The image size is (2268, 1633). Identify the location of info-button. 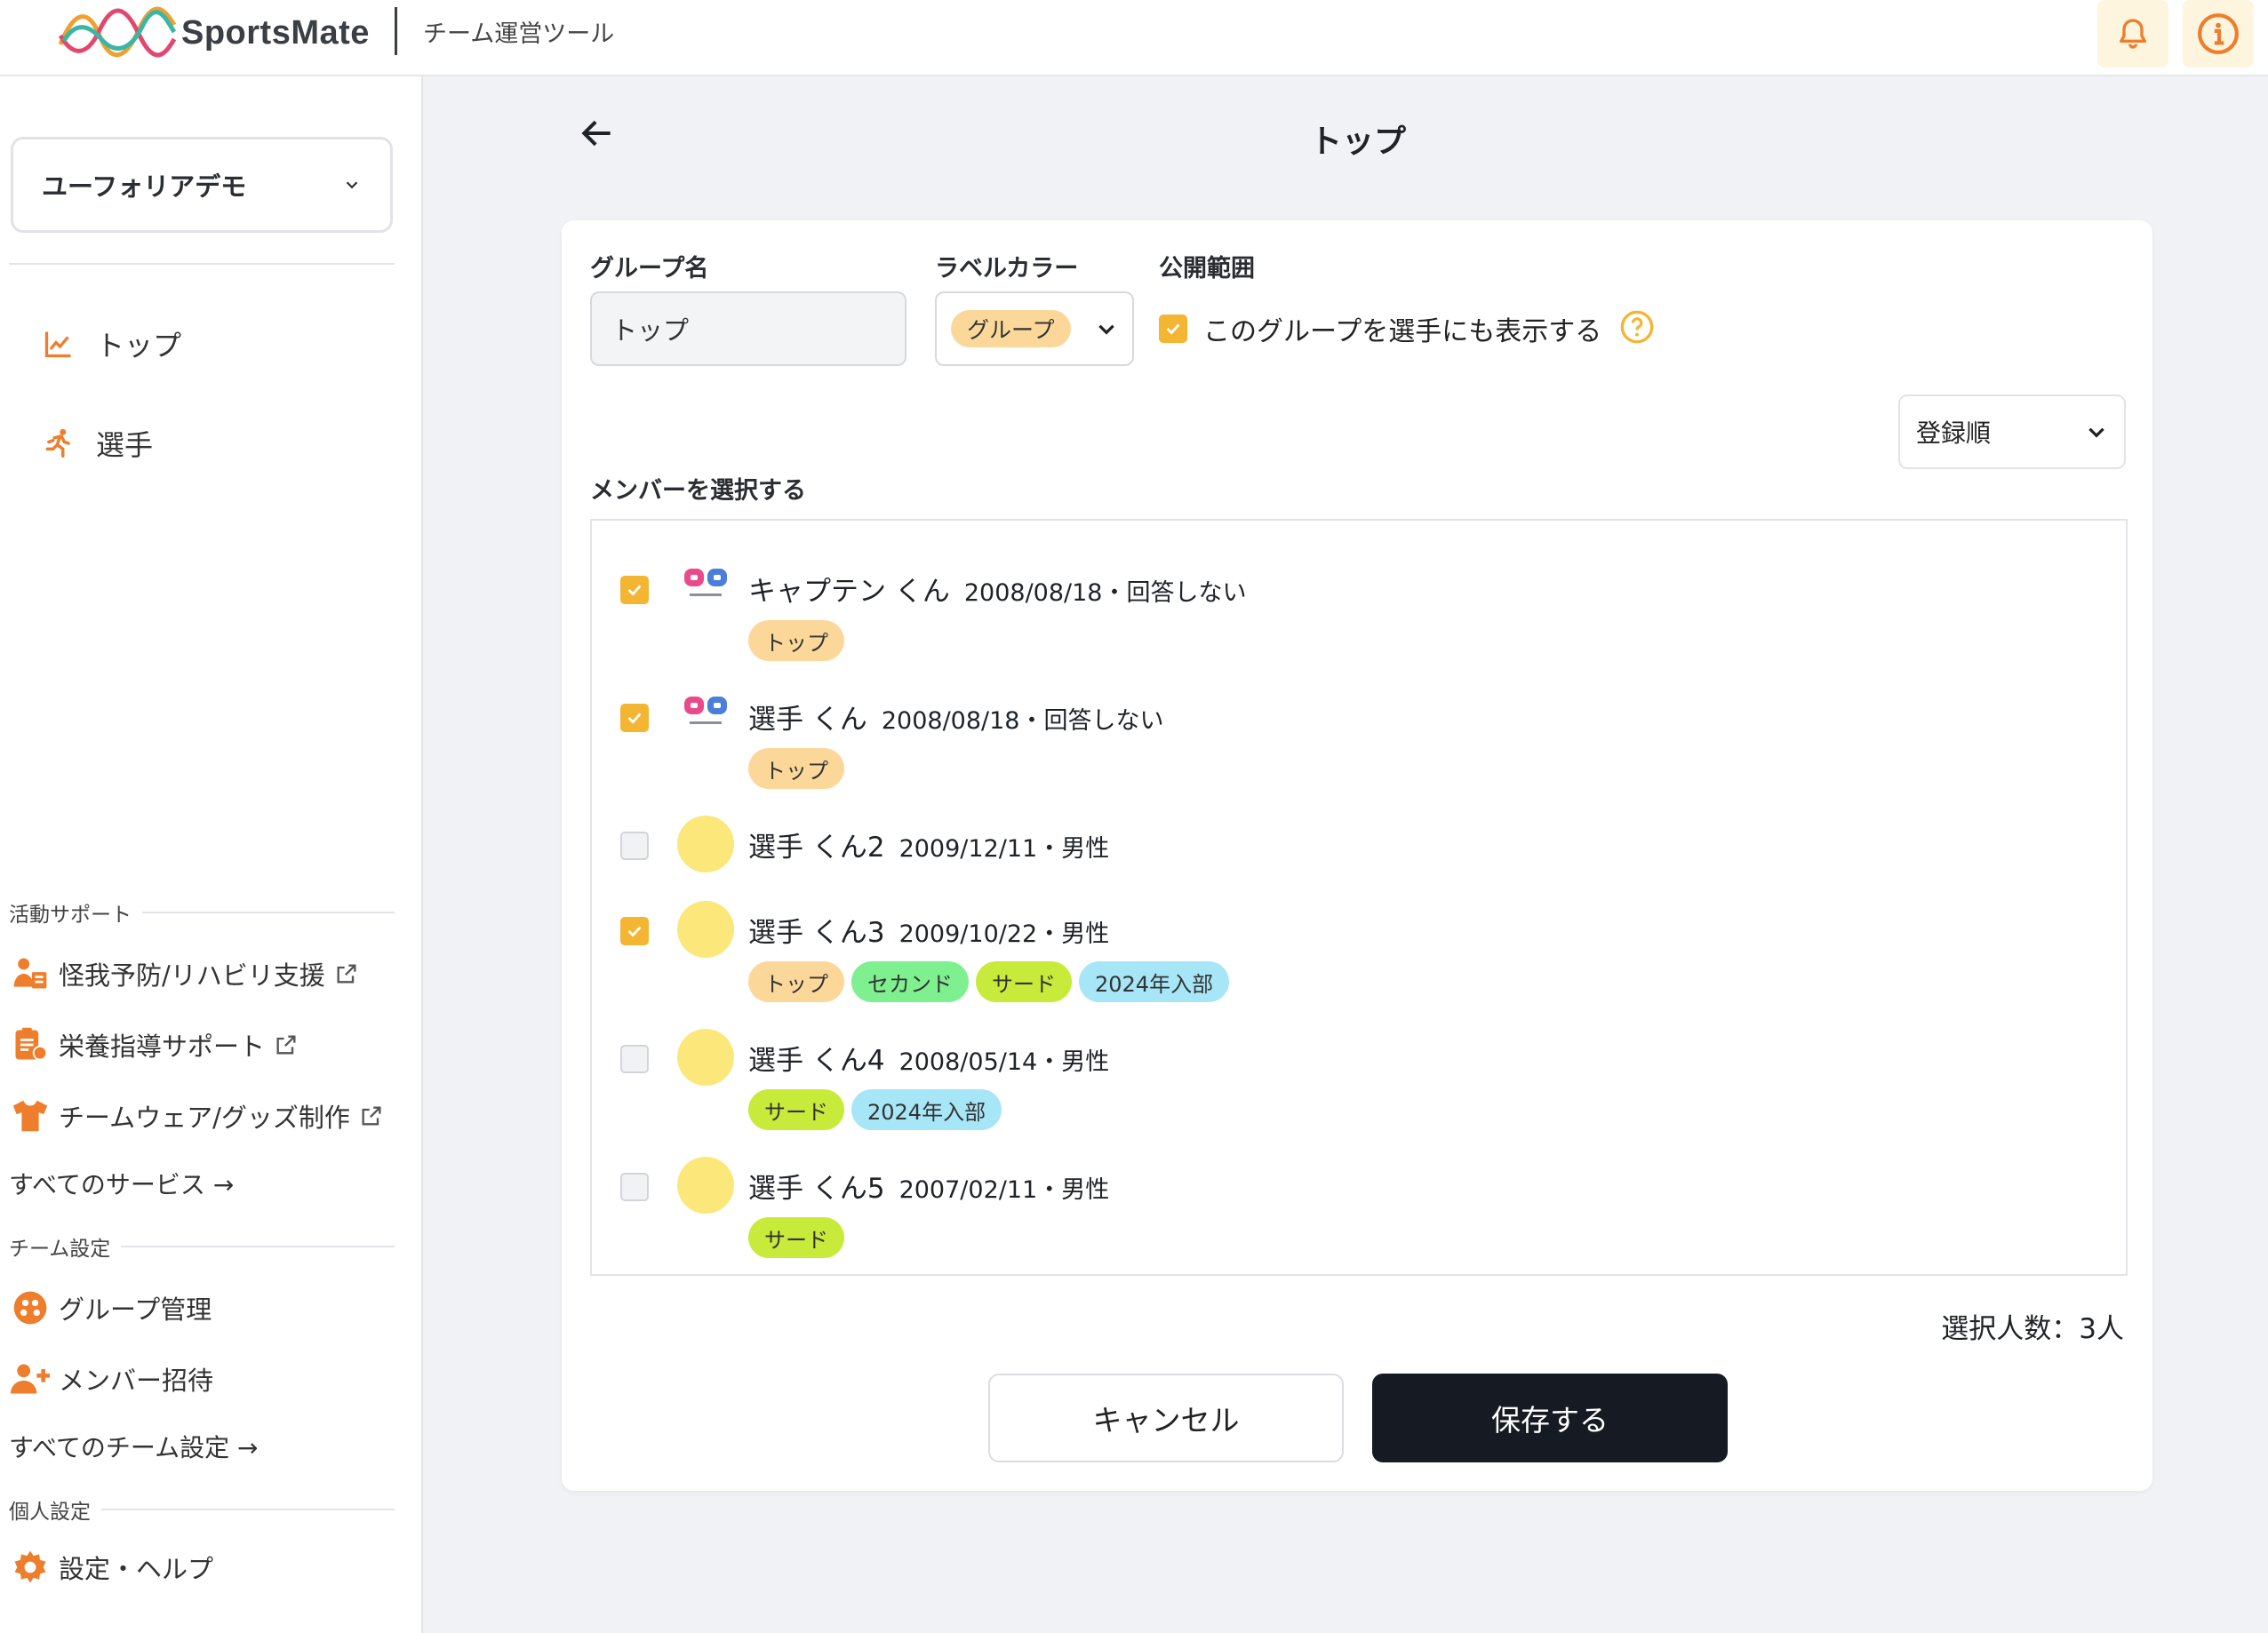
(2218, 34).